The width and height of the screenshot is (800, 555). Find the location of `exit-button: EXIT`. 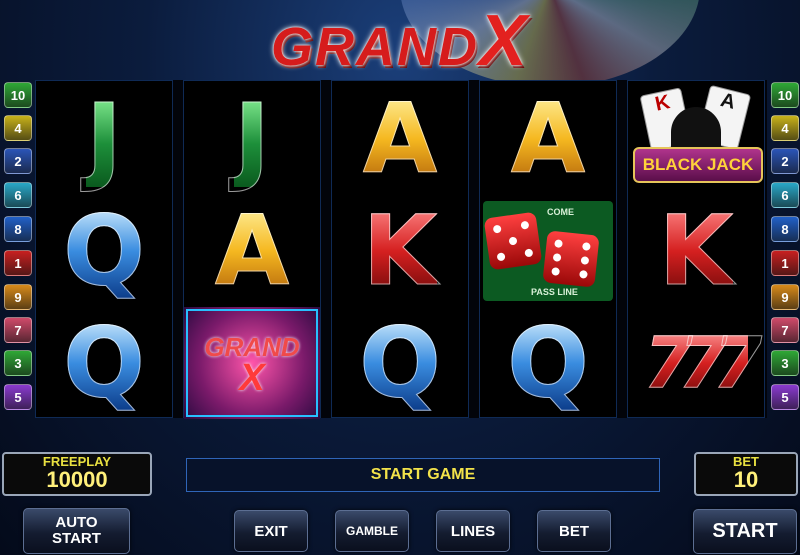

exit-button: EXIT is located at coordinates (271, 531).